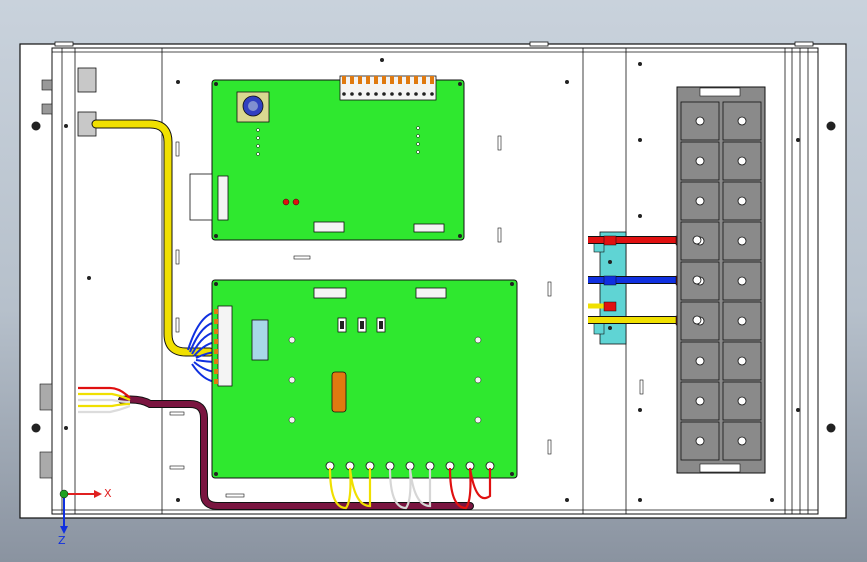 This screenshot has height=562, width=867. What do you see at coordinates (225, 346) in the screenshot?
I see `terminal-strip` at bounding box center [225, 346].